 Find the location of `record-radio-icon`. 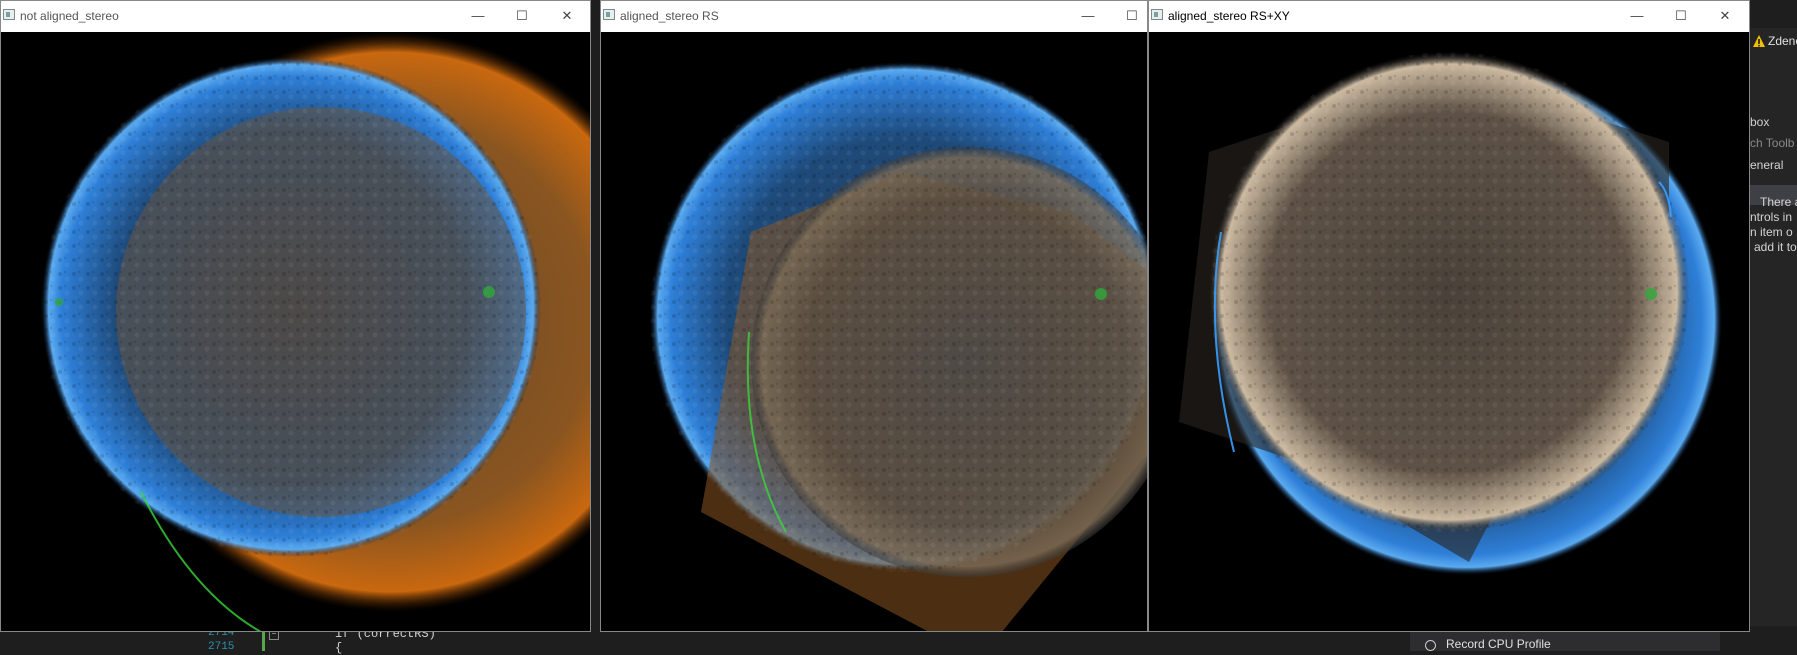

record-radio-icon is located at coordinates (1430, 645).